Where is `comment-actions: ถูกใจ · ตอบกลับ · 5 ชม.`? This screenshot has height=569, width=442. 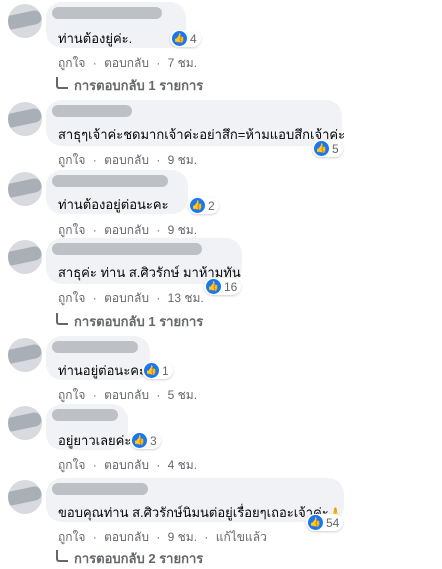 comment-actions: ถูกใจ · ตอบกลับ · 5 ชม. is located at coordinates (128, 395).